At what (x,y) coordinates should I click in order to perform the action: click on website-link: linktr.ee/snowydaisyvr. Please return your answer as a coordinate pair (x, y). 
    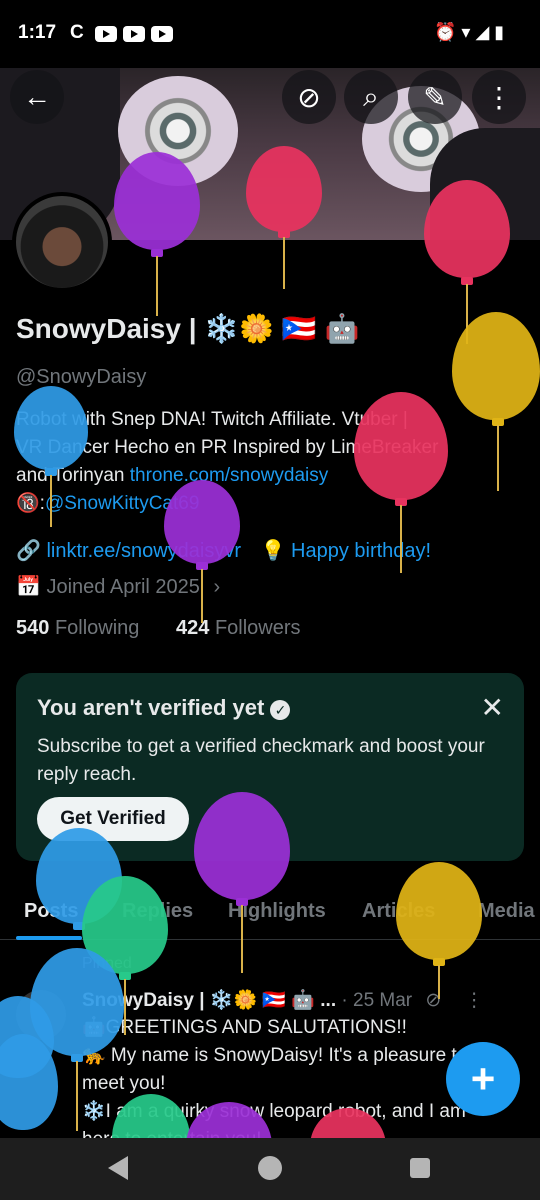
    Looking at the image, I should click on (143, 551).